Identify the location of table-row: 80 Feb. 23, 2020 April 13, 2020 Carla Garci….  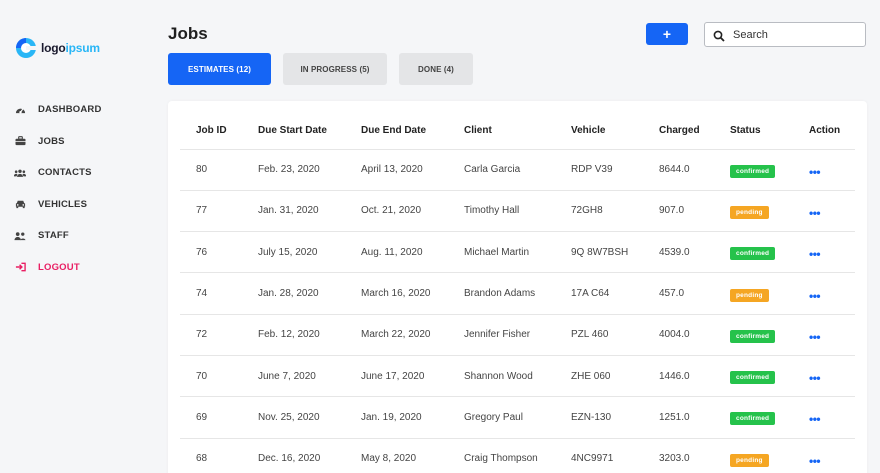
(517, 170).